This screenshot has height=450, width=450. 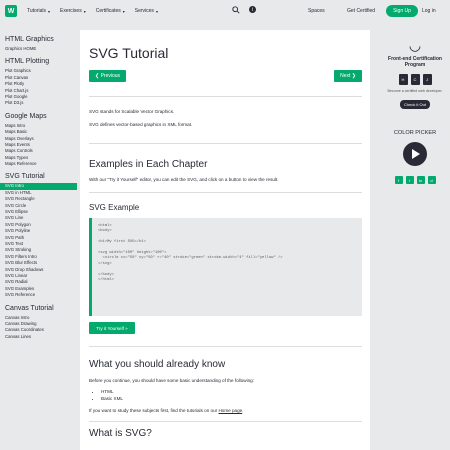 What do you see at coordinates (38, 103) in the screenshot?
I see `sidebar-item: Plot D3.js` at bounding box center [38, 103].